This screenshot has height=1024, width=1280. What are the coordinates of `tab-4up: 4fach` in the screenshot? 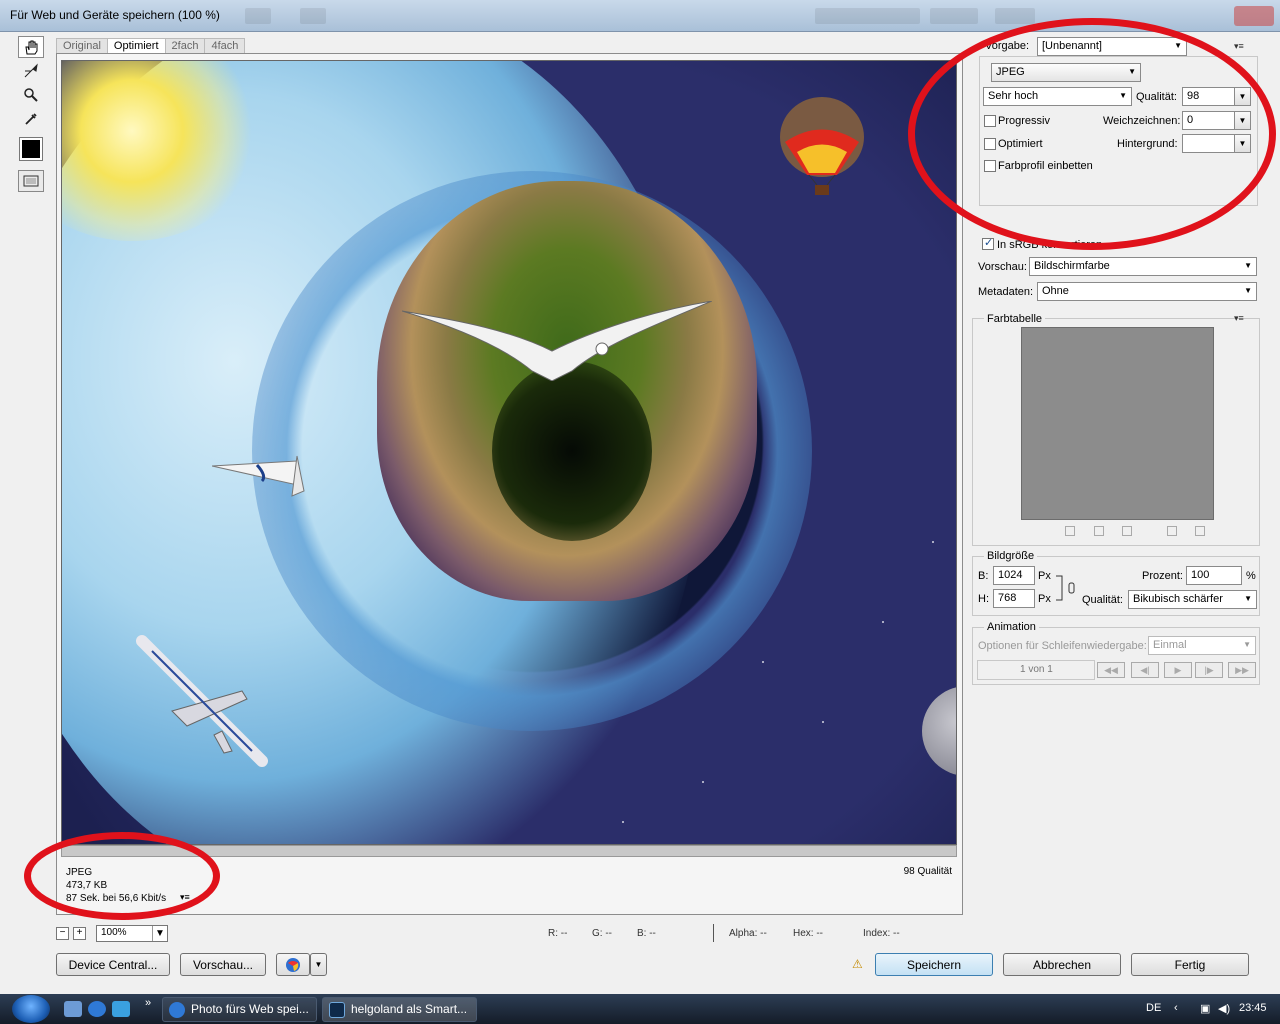 It's located at (225, 46).